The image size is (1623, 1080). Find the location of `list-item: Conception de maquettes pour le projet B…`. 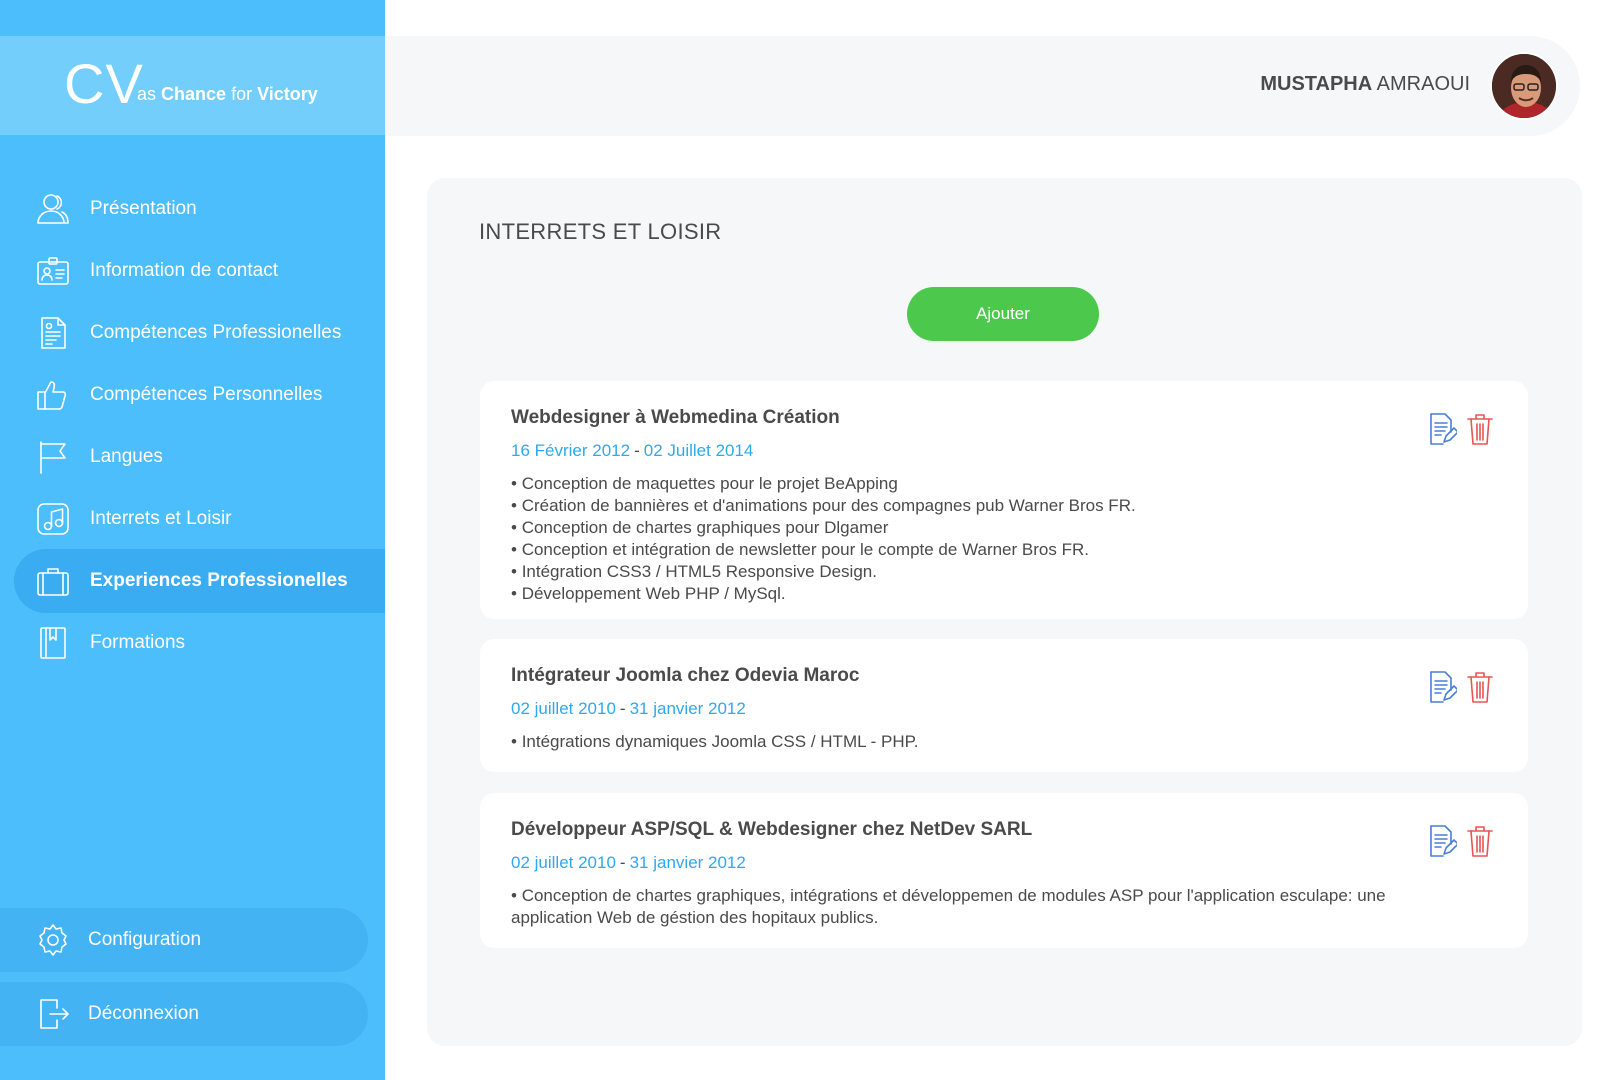

list-item: Conception de maquettes pour le projet B… is located at coordinates (991, 484).